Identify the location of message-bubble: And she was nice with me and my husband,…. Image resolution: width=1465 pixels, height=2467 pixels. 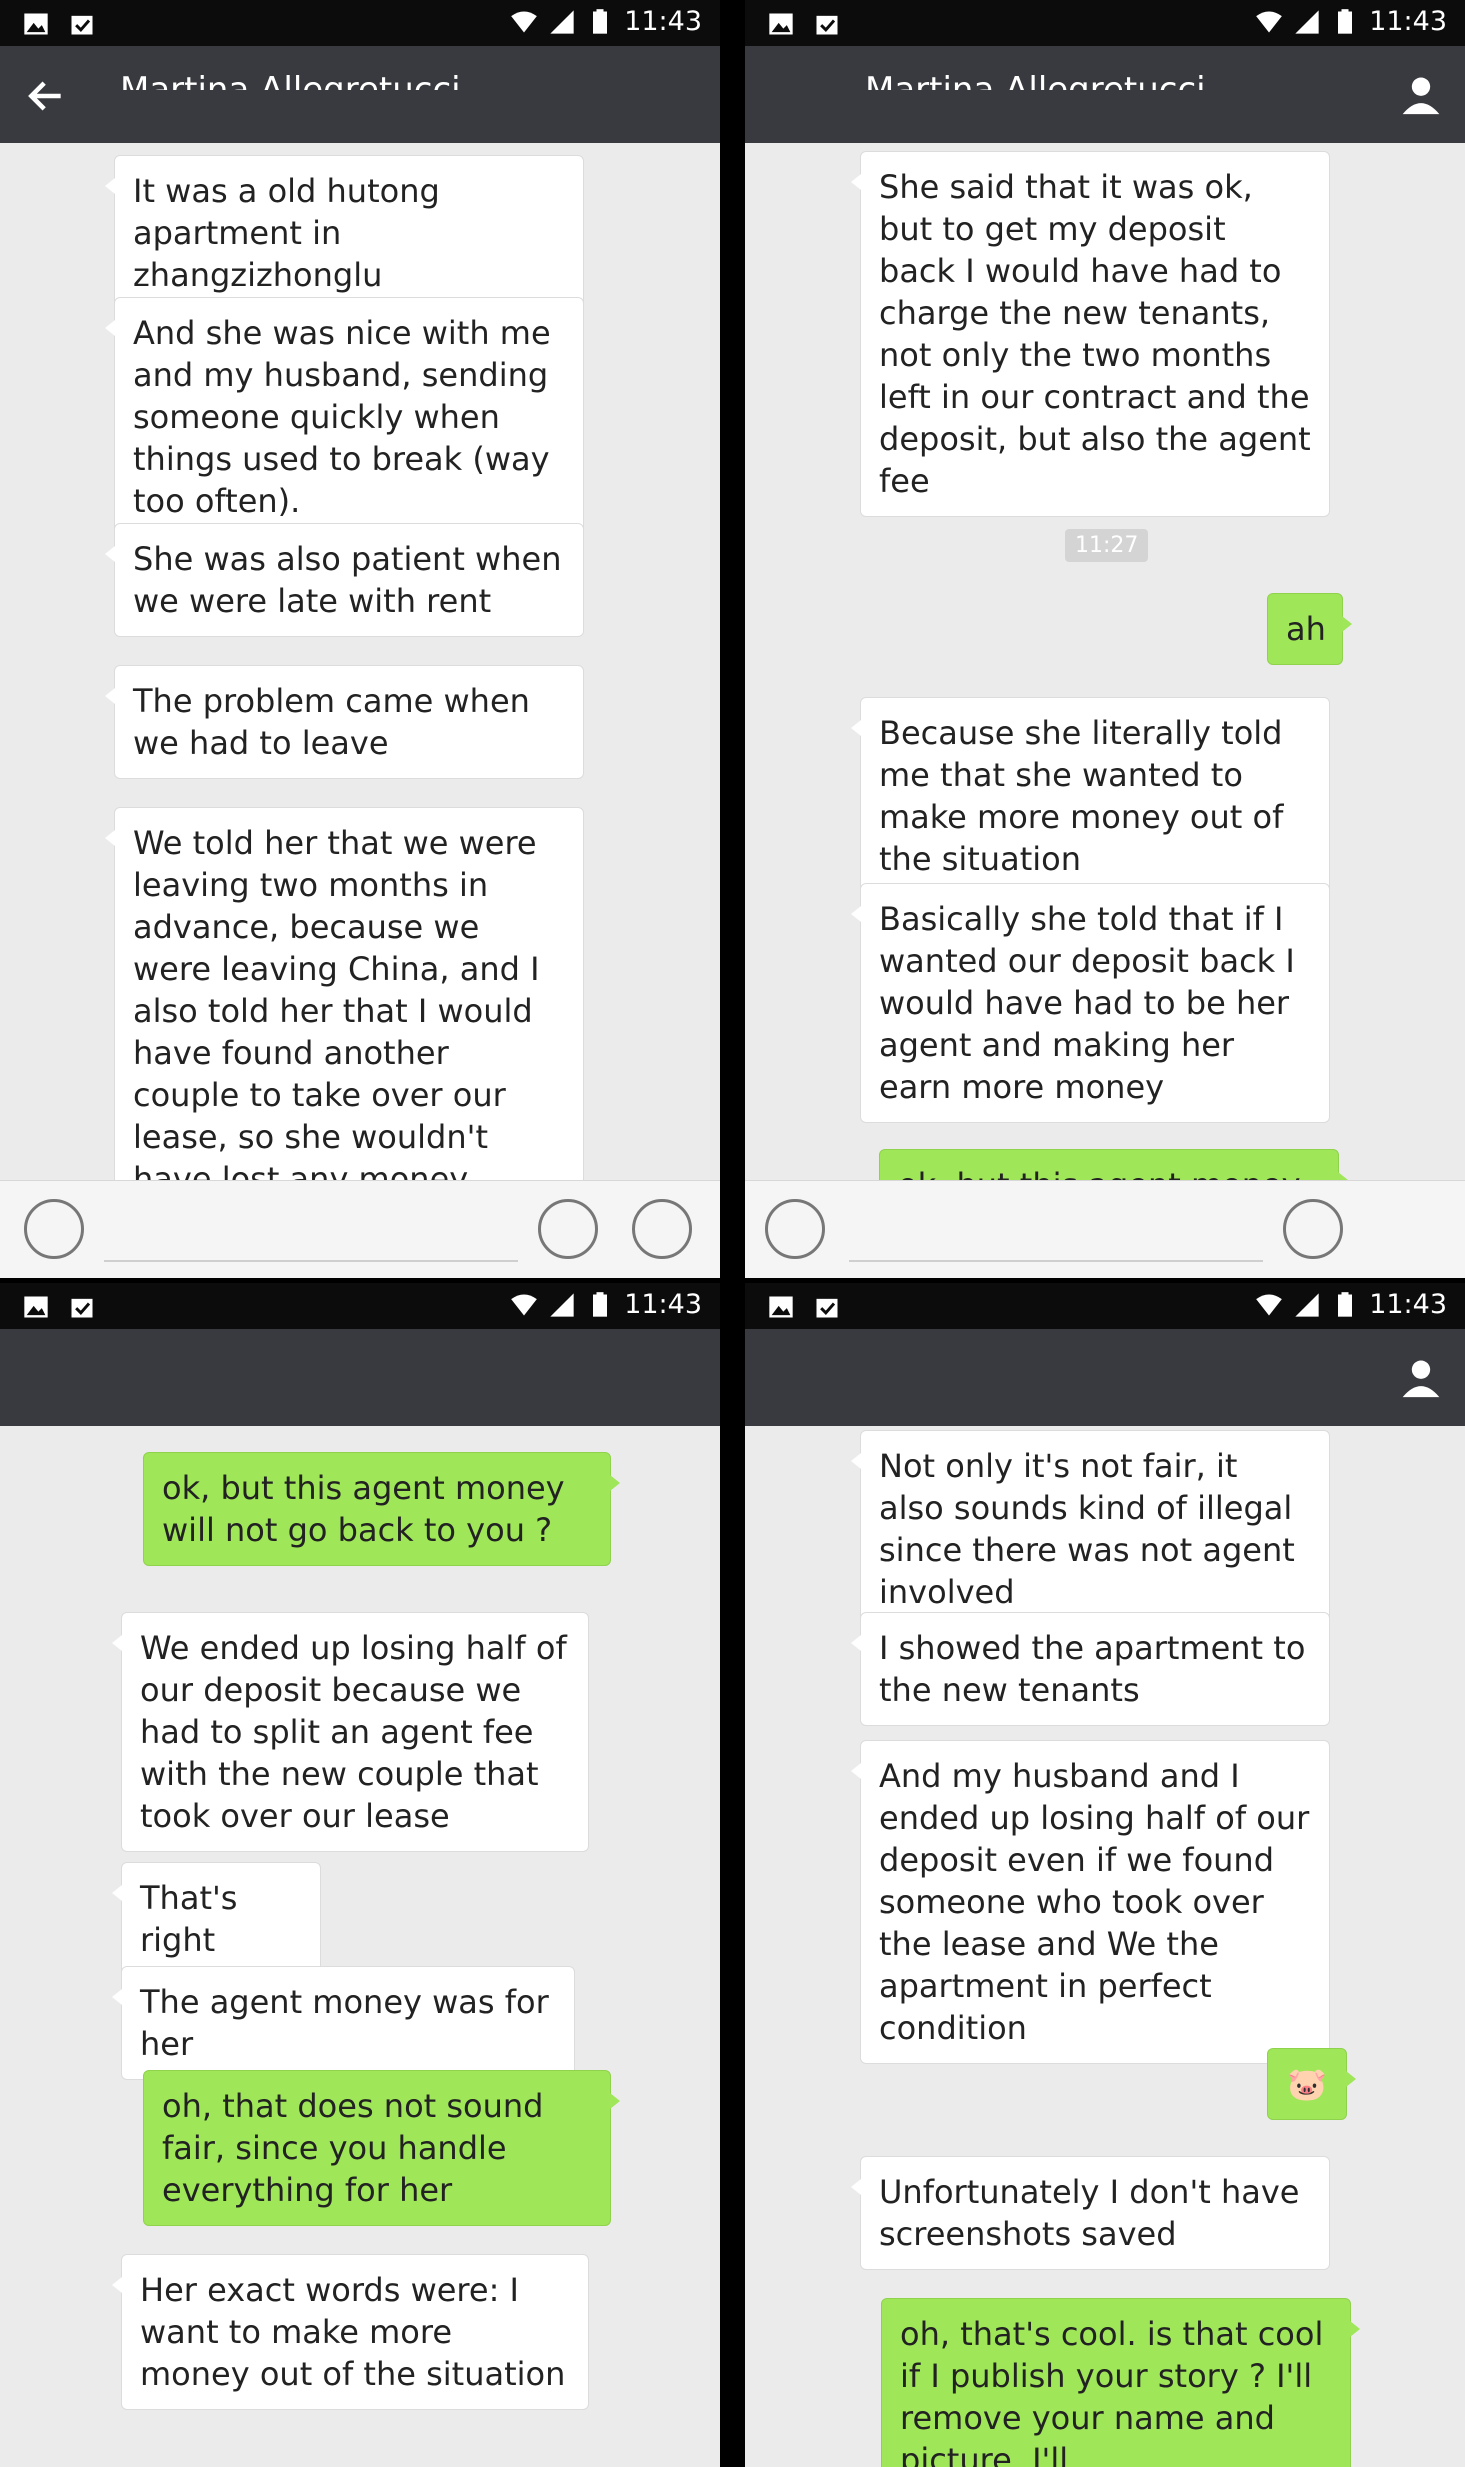
(344, 417).